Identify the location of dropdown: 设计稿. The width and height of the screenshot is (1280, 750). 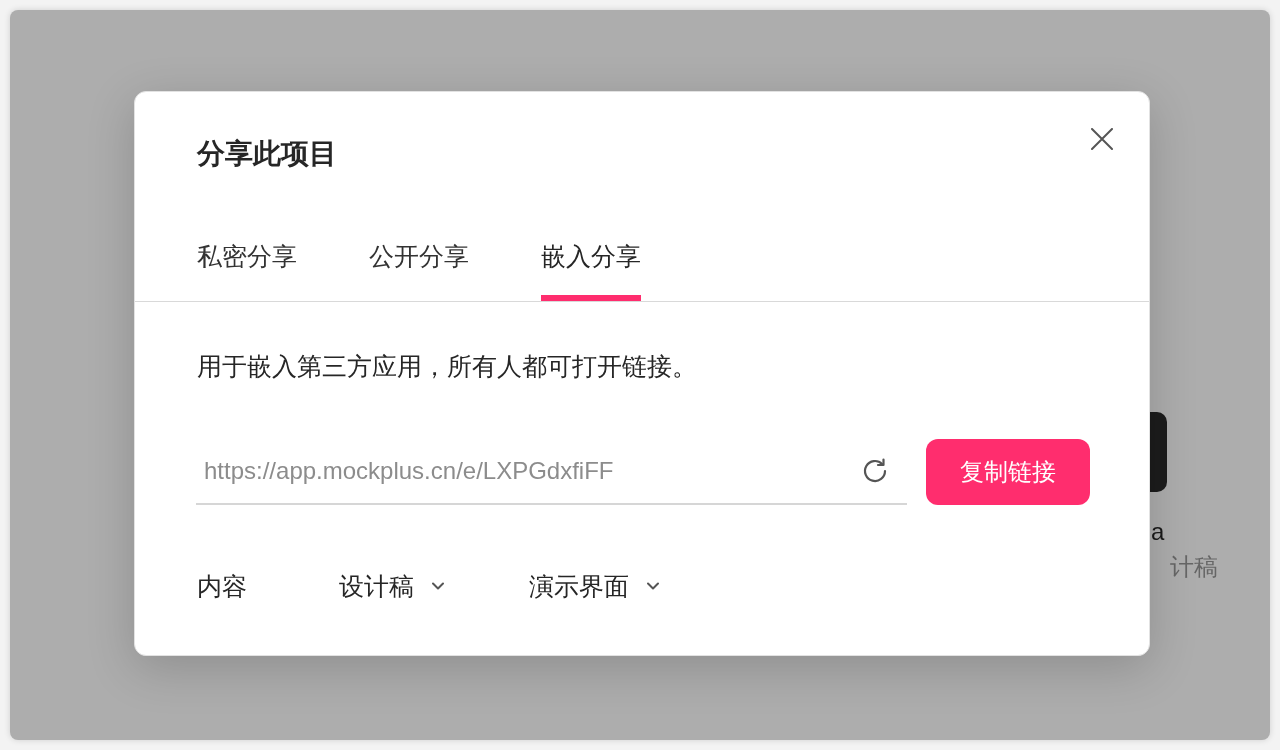
(391, 586).